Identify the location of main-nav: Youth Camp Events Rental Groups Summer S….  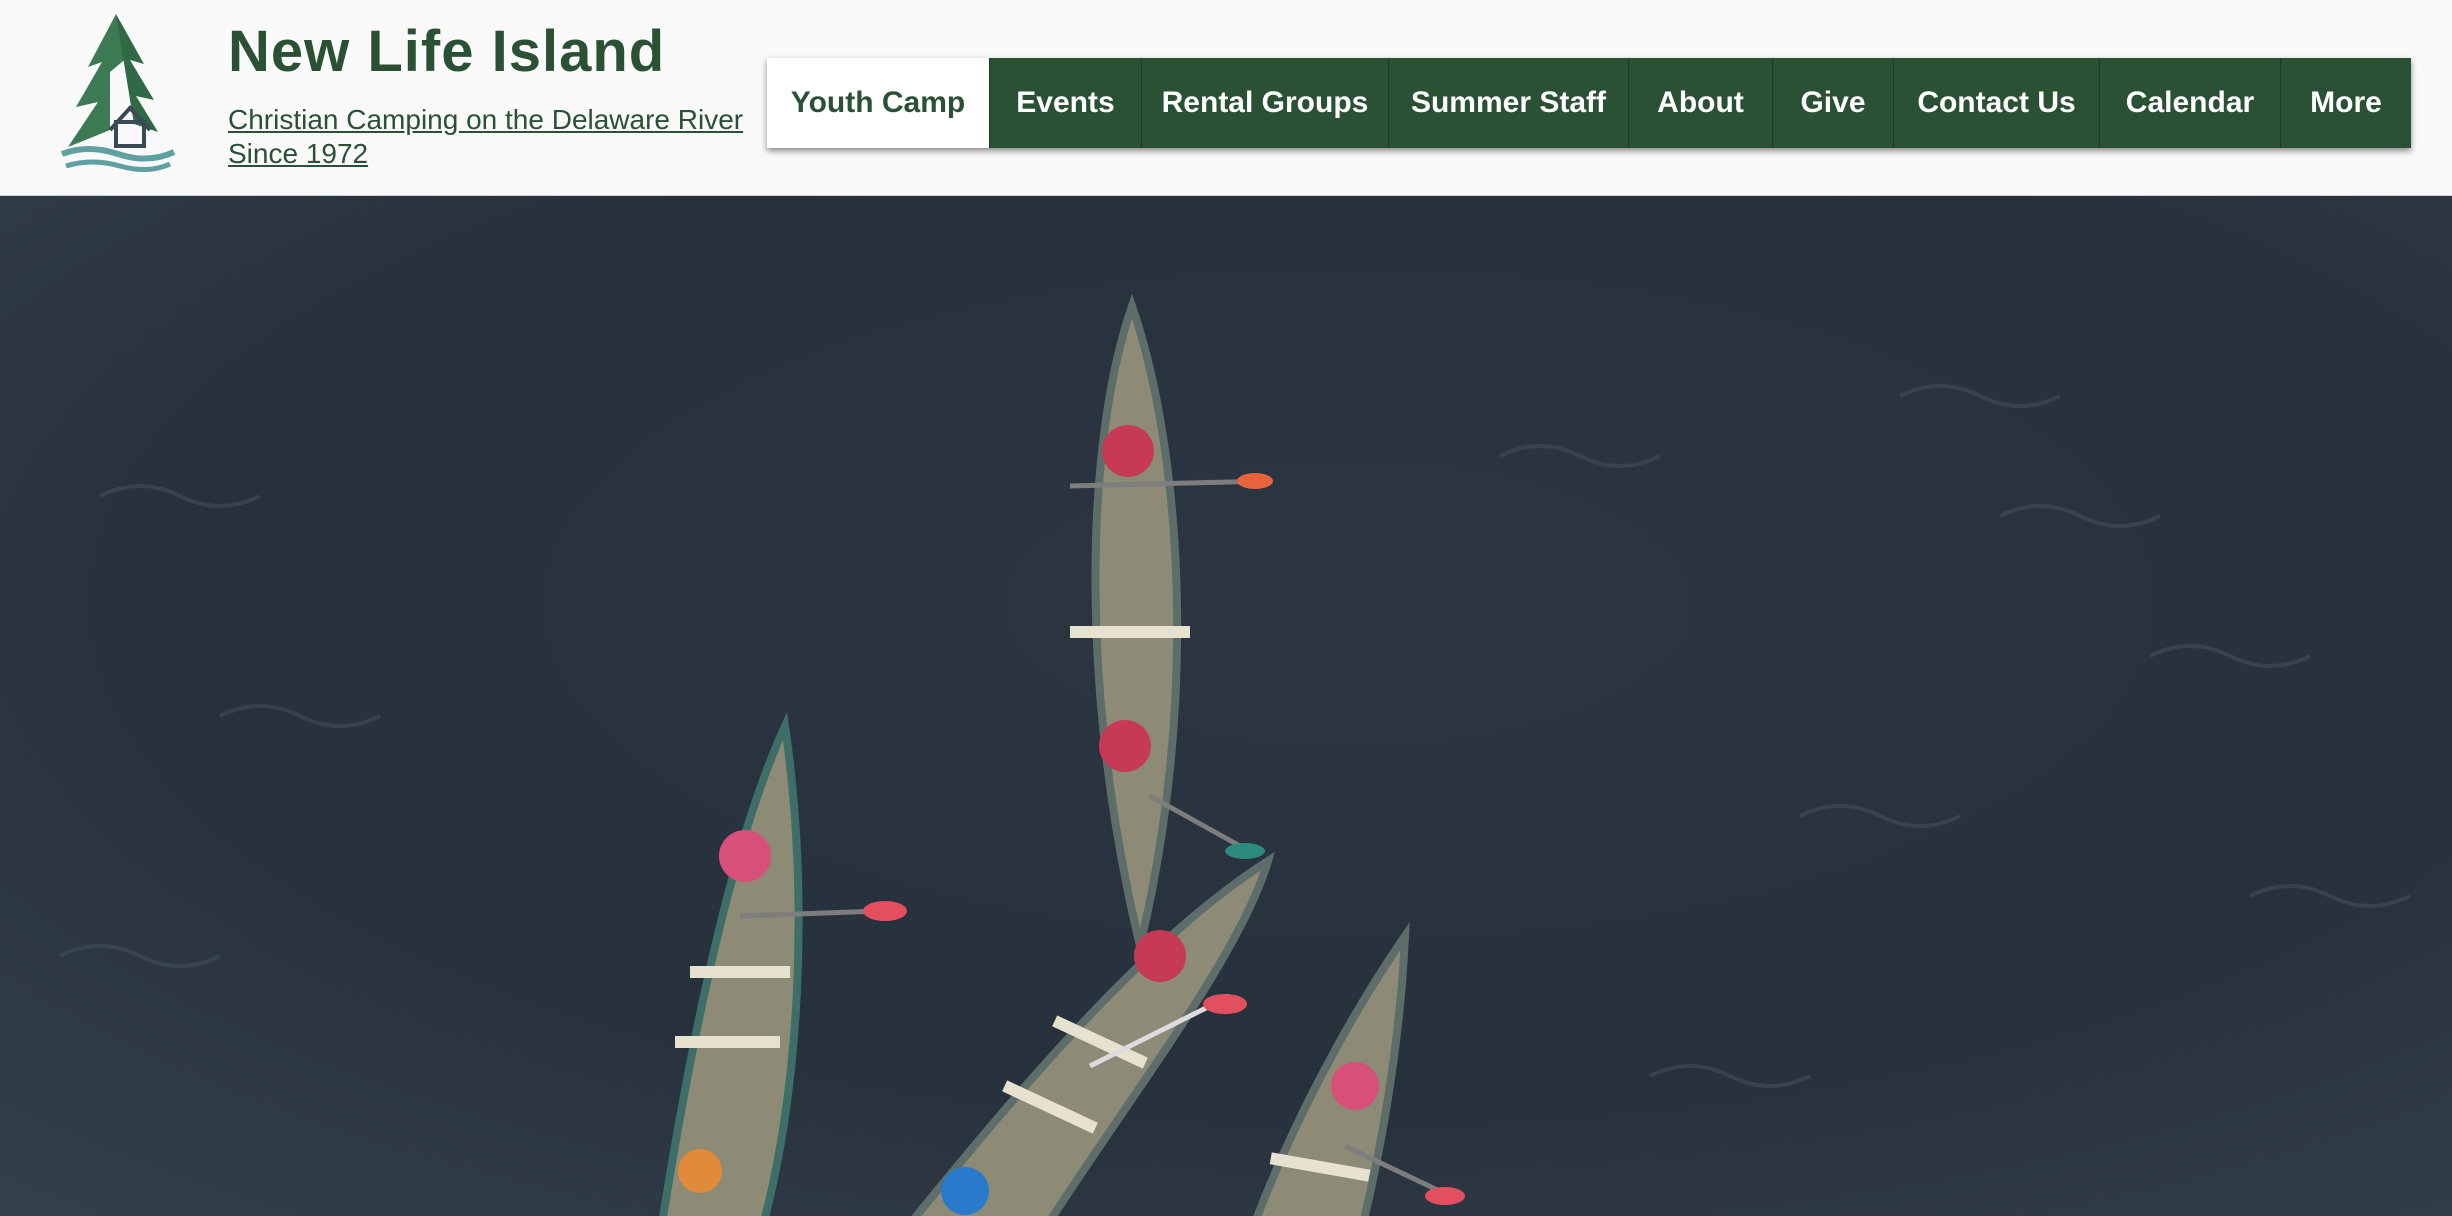
(1589, 103).